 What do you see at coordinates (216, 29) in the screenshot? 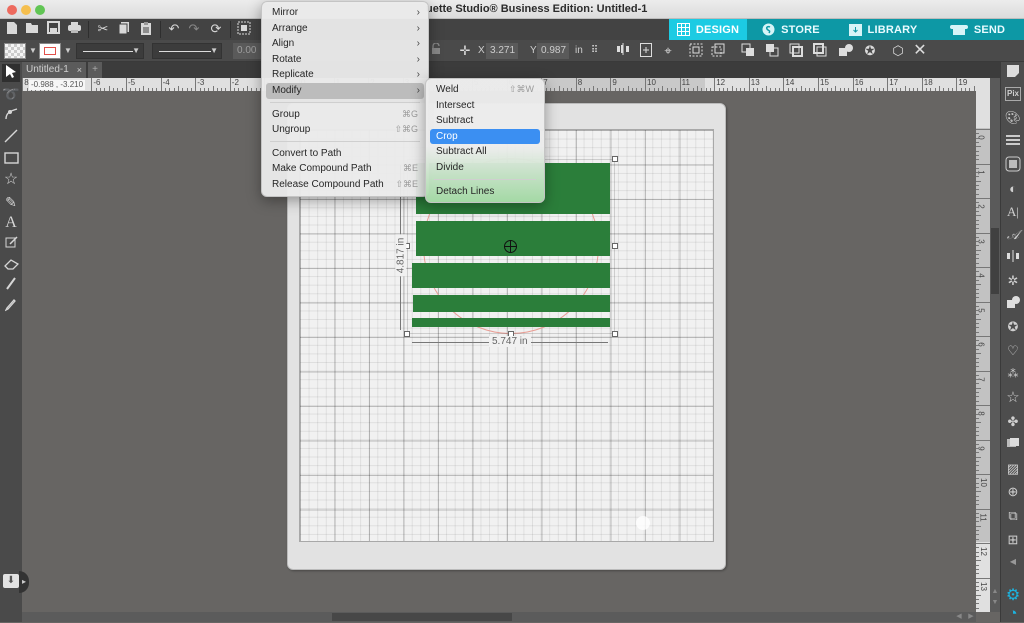
I see `refresh-icon: ⟳` at bounding box center [216, 29].